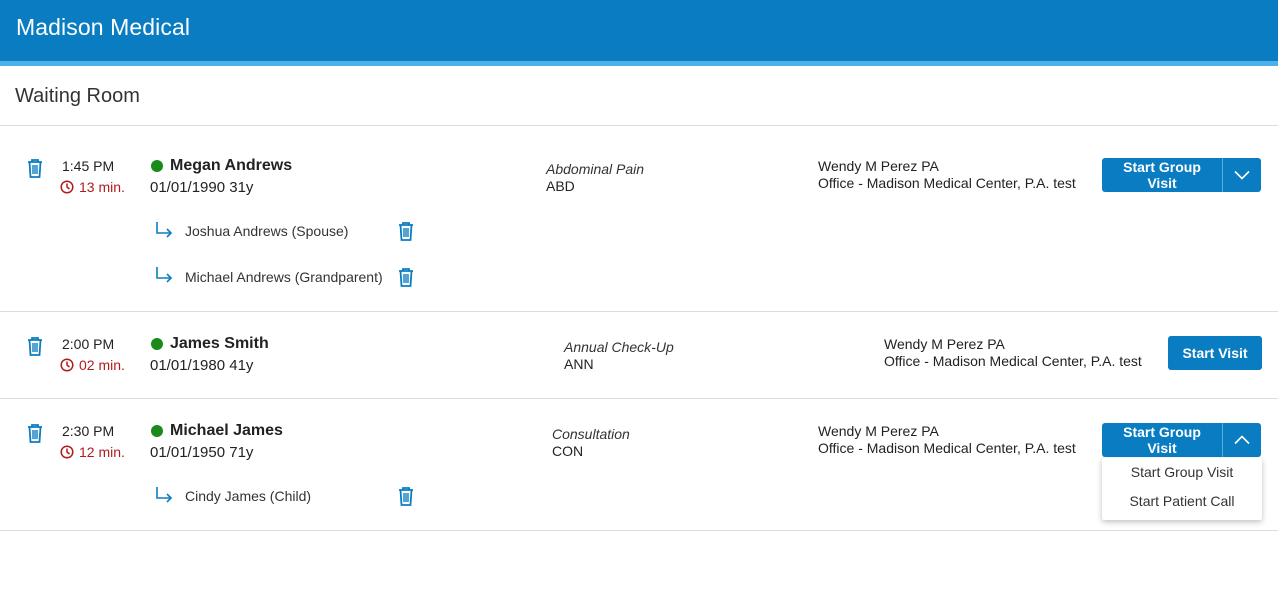 The width and height of the screenshot is (1278, 603). What do you see at coordinates (579, 364) in the screenshot?
I see `visit-code: ANN` at bounding box center [579, 364].